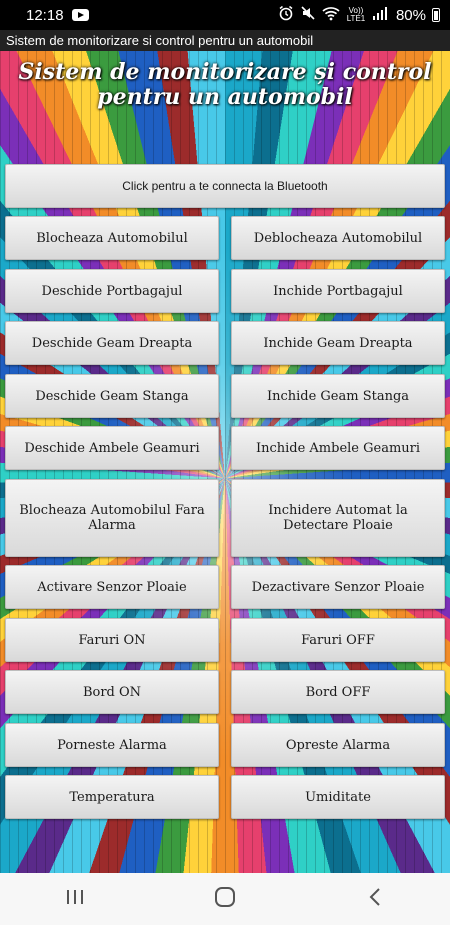  I want to click on home-button, so click(225, 899).